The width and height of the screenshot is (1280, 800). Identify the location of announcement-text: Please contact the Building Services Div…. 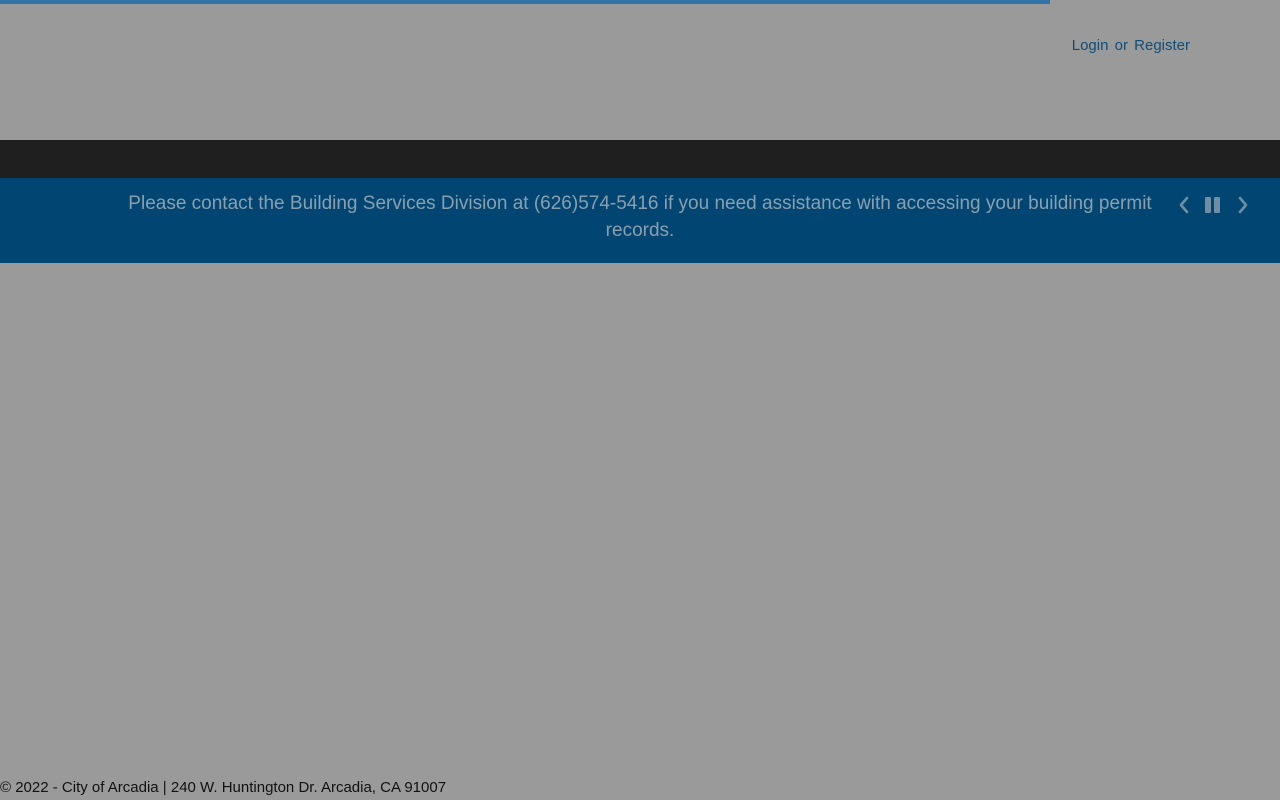
(640, 217).